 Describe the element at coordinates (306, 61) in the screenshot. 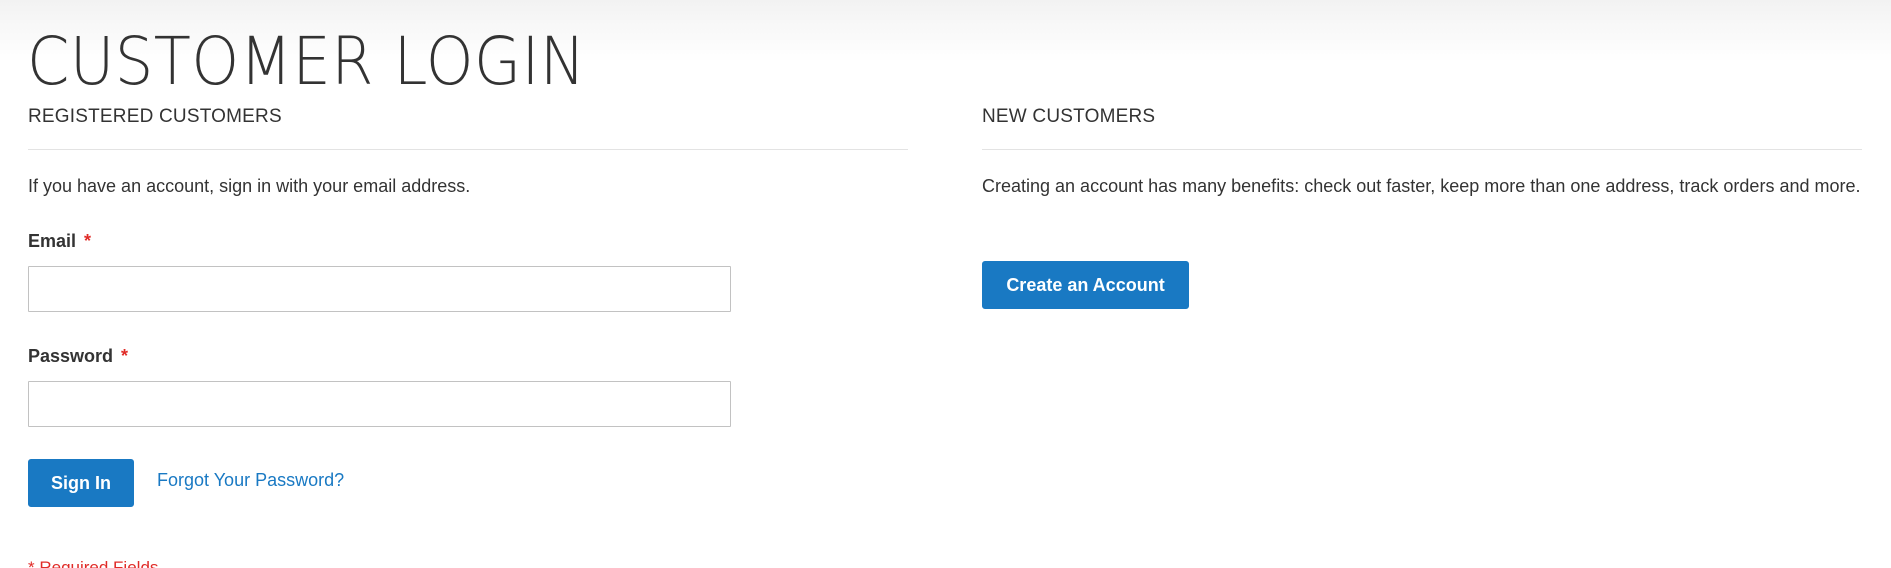

I see `page-title: CUSTOMER LOGIN` at that location.